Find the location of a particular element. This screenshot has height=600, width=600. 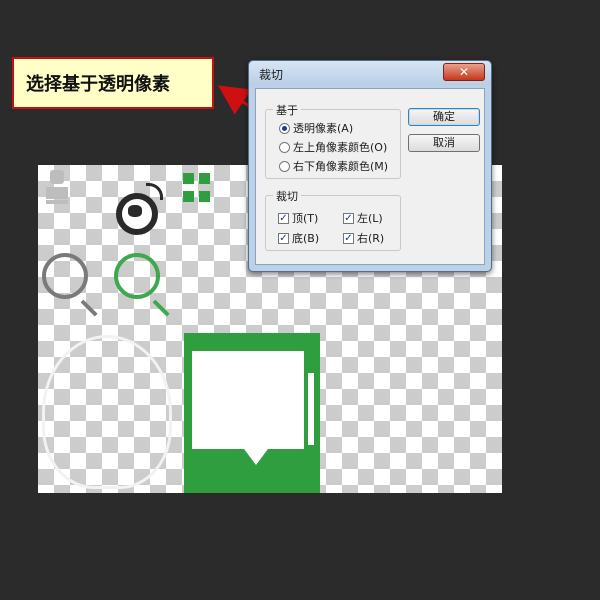

annotation-callout: 选择基于透明像素 is located at coordinates (113, 83).